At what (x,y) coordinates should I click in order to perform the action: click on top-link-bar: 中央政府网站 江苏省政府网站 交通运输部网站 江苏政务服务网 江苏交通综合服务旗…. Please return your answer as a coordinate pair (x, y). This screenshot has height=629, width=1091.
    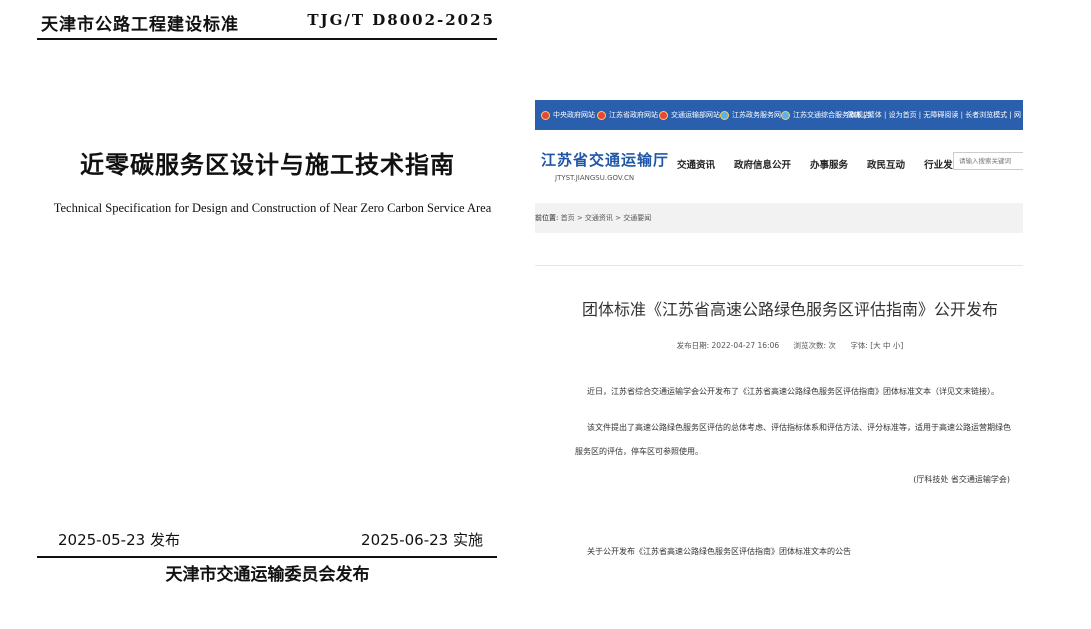
    Looking at the image, I should click on (779, 115).